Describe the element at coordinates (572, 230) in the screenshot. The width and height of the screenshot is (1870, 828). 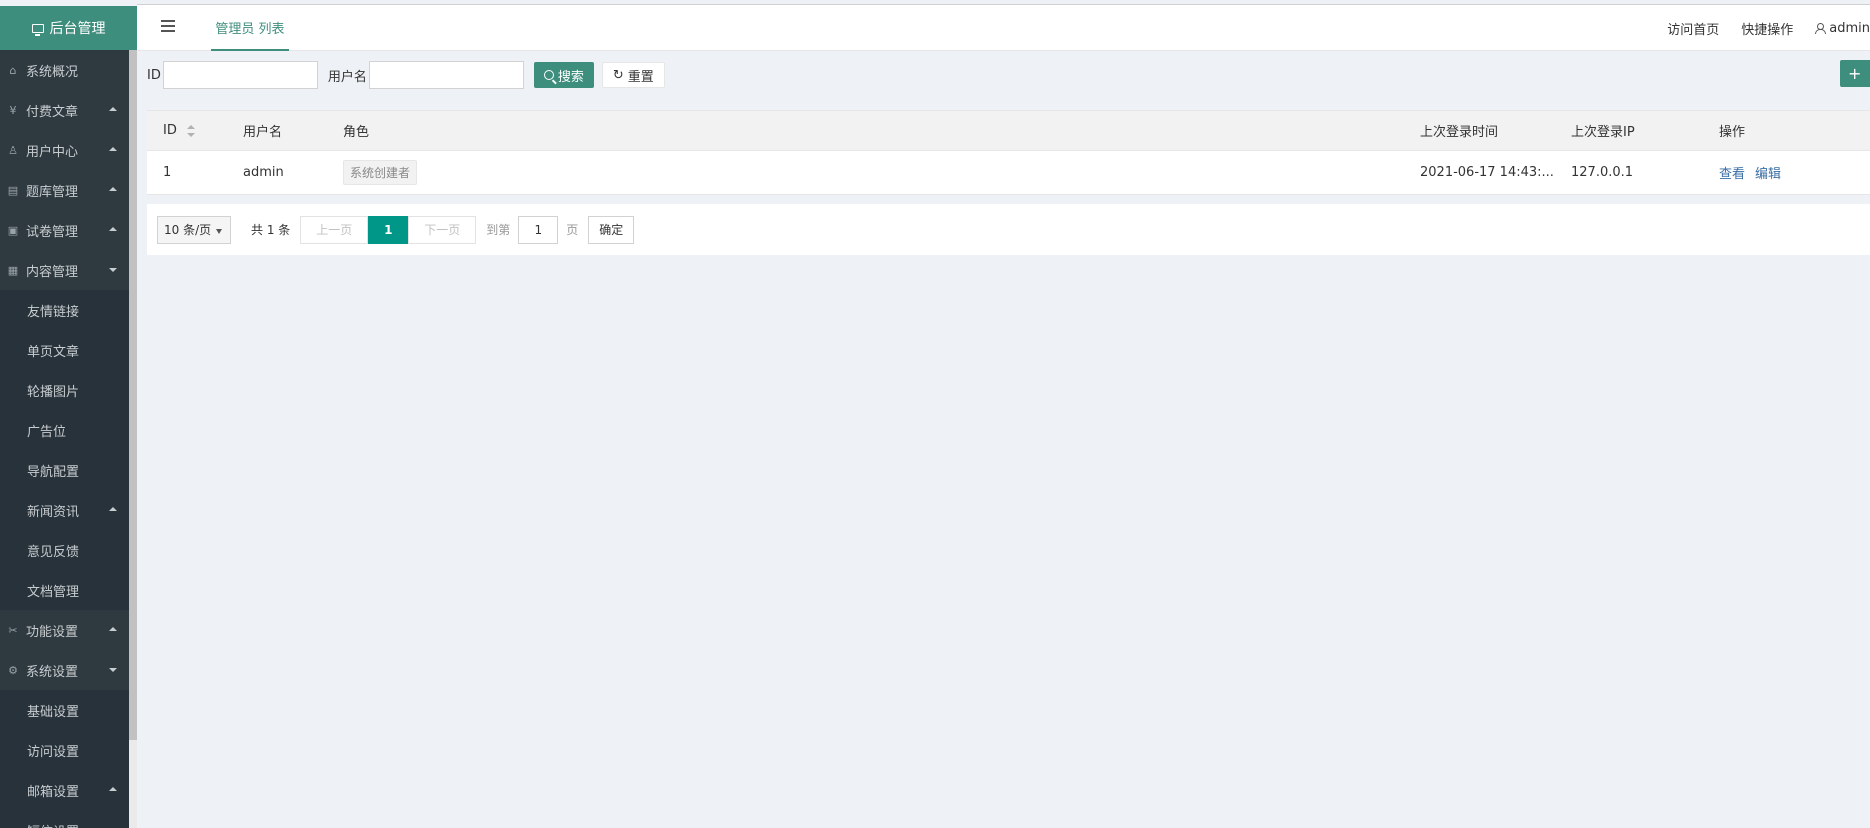
I see `page-unit-label: 页` at that location.